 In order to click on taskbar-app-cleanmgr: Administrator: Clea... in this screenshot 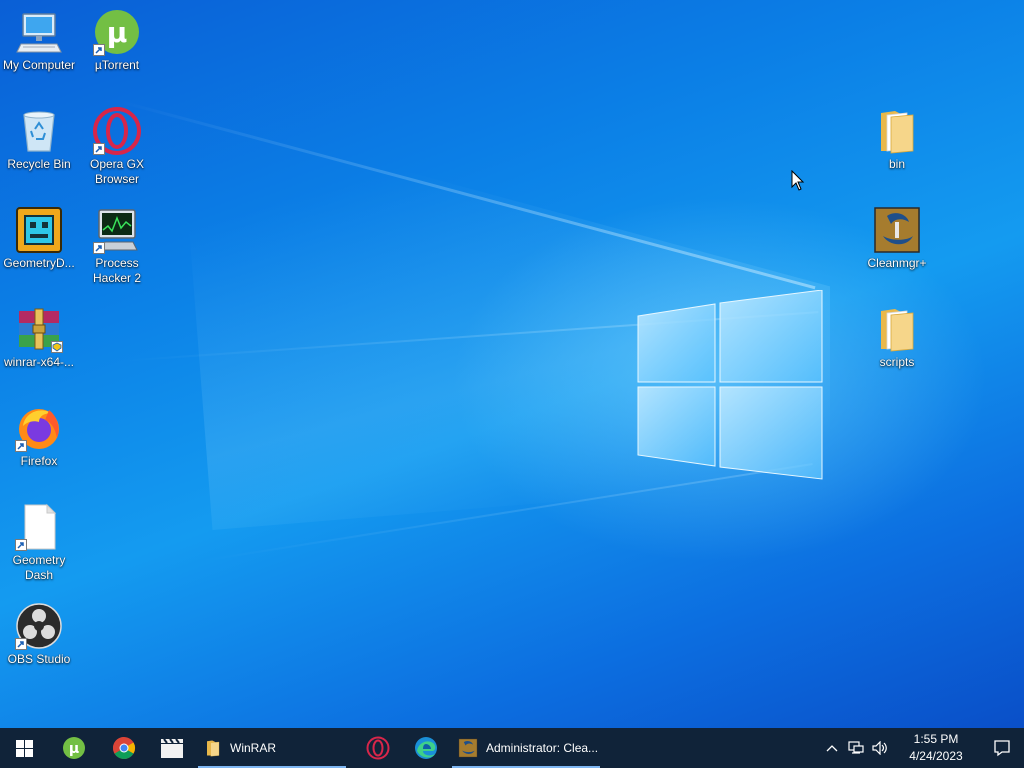, I will do `click(526, 748)`.